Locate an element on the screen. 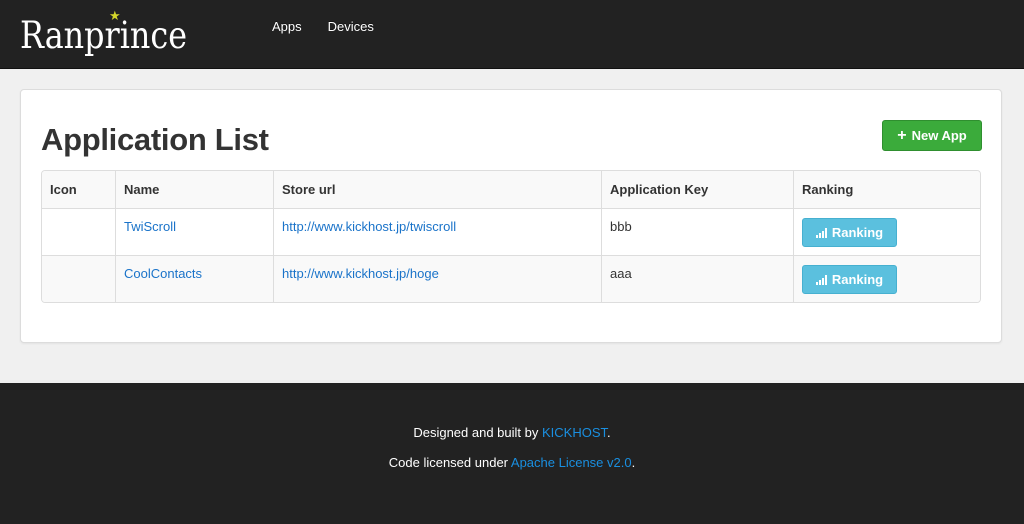  nav-item-devices: Devices is located at coordinates (351, 26).